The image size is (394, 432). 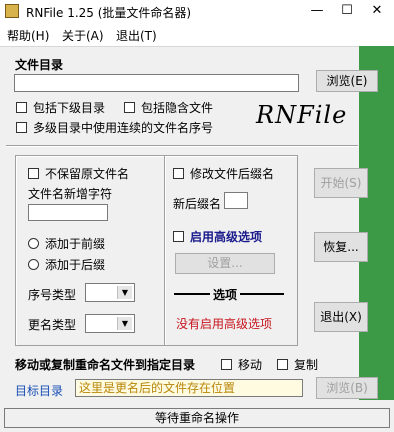 I want to click on rename-type-select: ▼, so click(x=110, y=323).